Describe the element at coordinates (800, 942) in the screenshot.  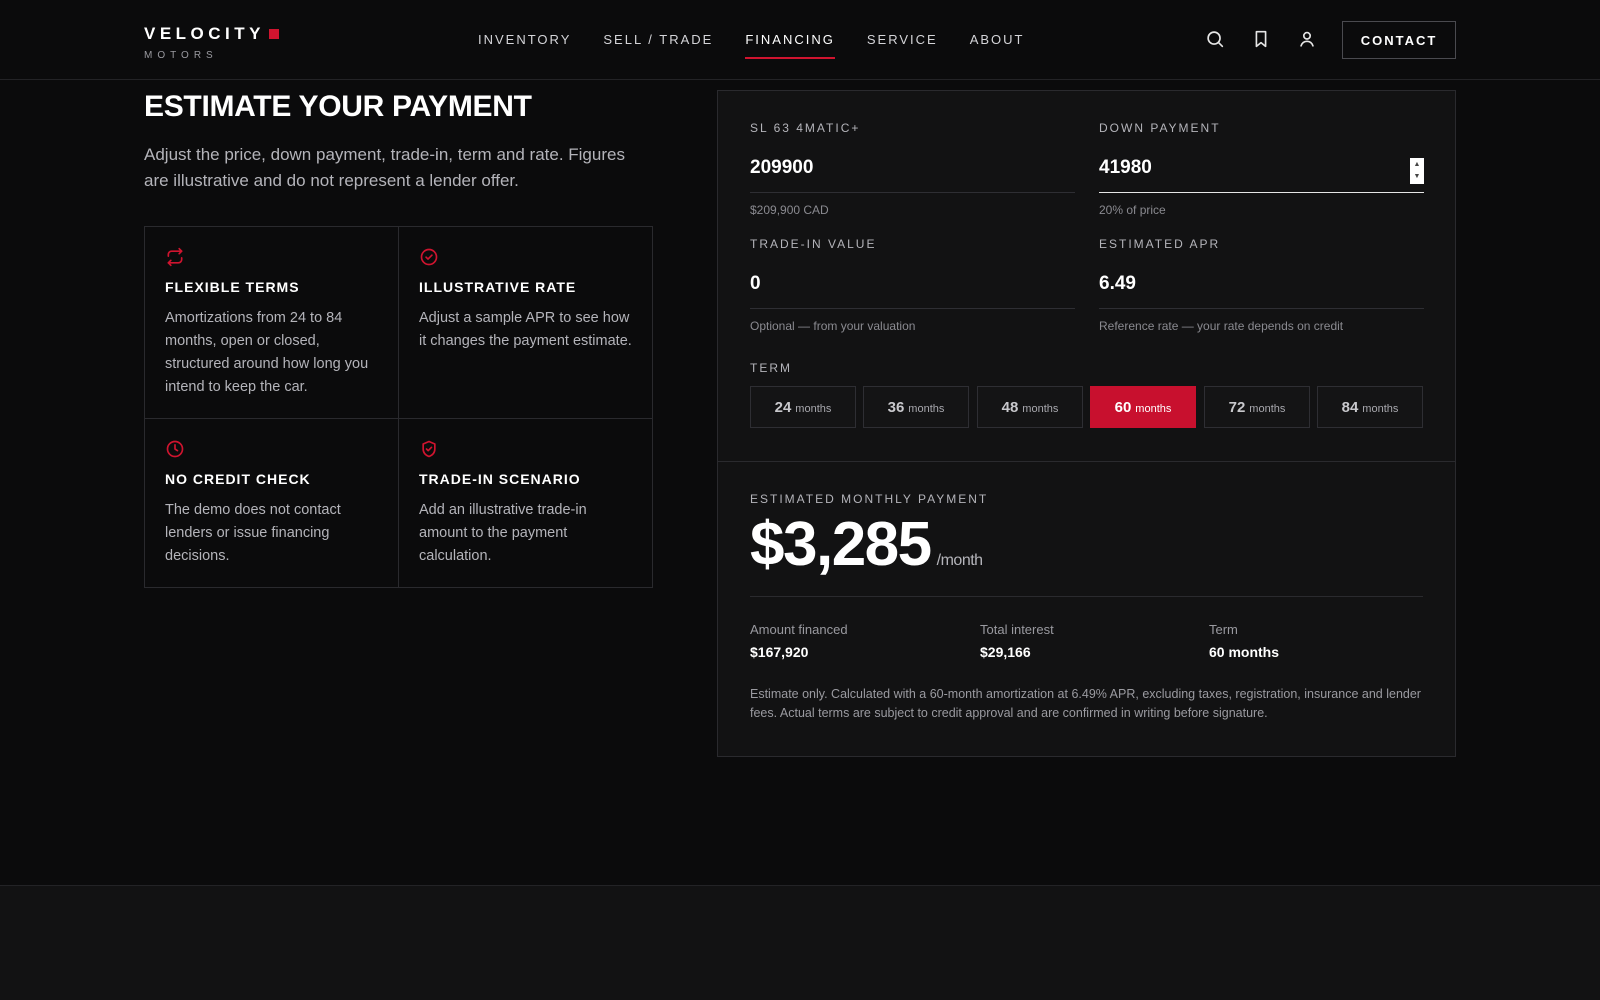
I see `footer-band` at that location.